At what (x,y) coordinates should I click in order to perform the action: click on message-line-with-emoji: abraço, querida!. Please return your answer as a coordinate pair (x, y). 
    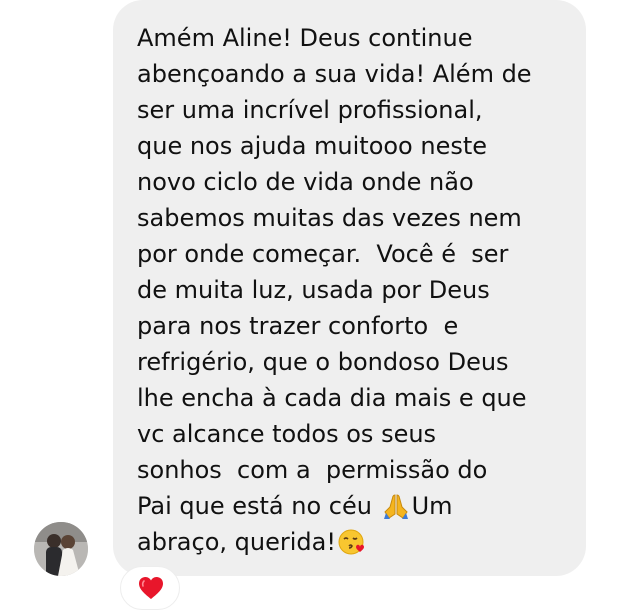
    Looking at the image, I should click on (334, 542).